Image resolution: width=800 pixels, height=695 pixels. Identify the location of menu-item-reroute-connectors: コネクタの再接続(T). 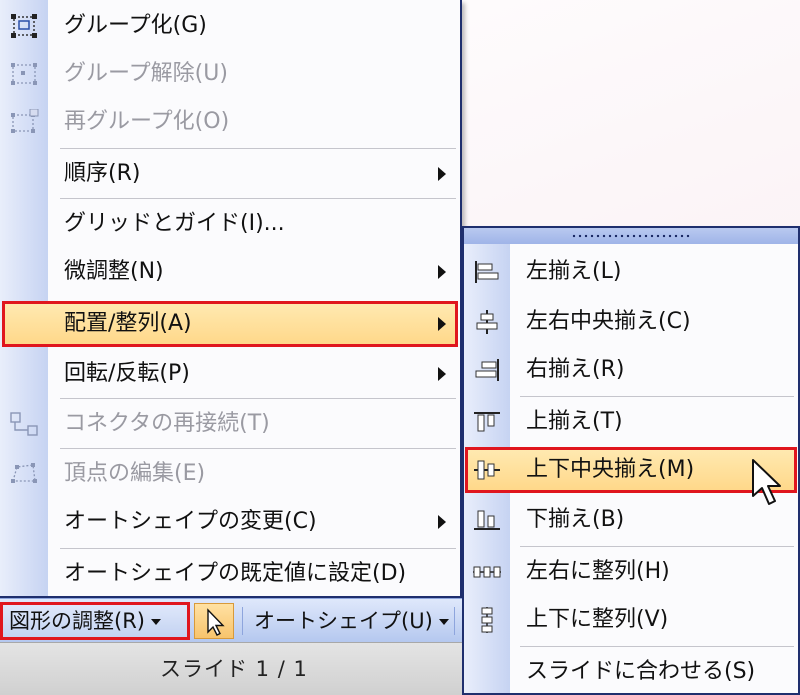
(230, 424).